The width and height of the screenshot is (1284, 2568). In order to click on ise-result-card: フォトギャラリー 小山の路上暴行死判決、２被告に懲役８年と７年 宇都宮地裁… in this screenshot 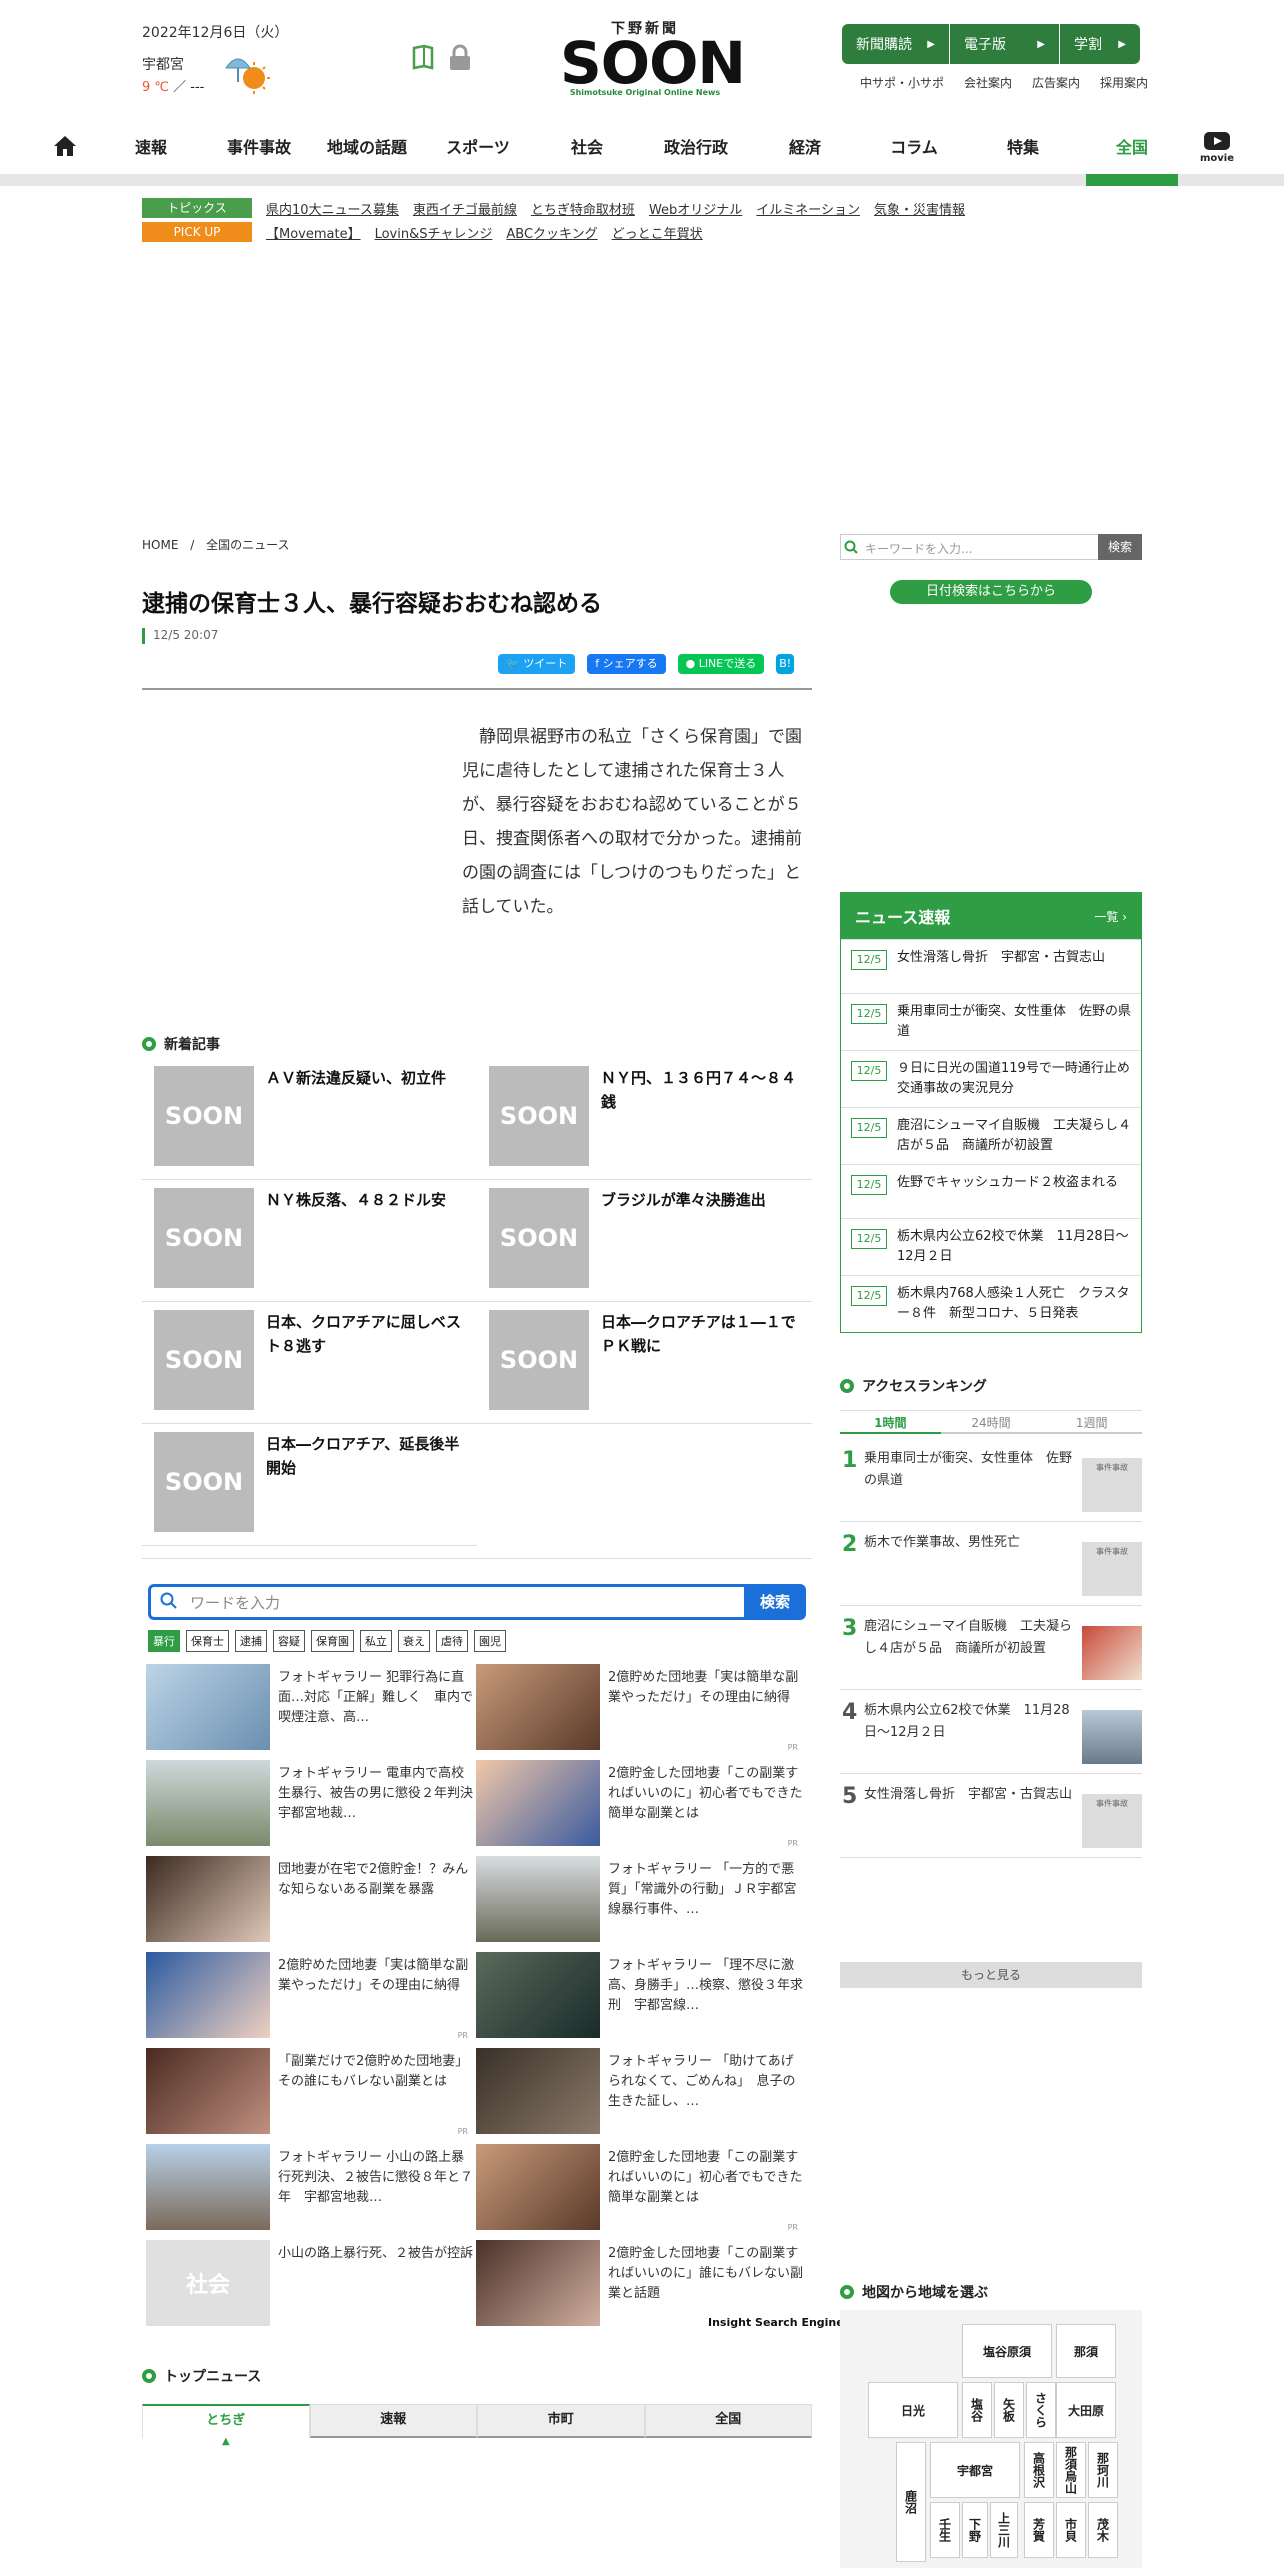, I will do `click(311, 2192)`.